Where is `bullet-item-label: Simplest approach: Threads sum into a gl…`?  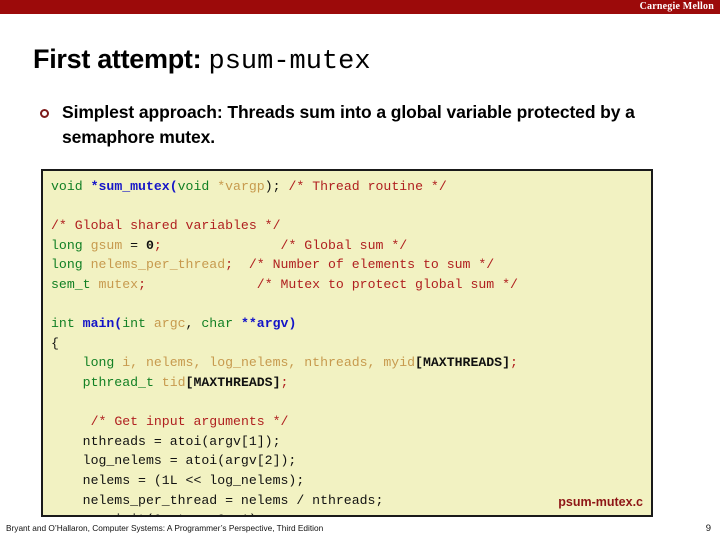
bullet-item-label: Simplest approach: Threads sum into a gl… is located at coordinates (348, 124).